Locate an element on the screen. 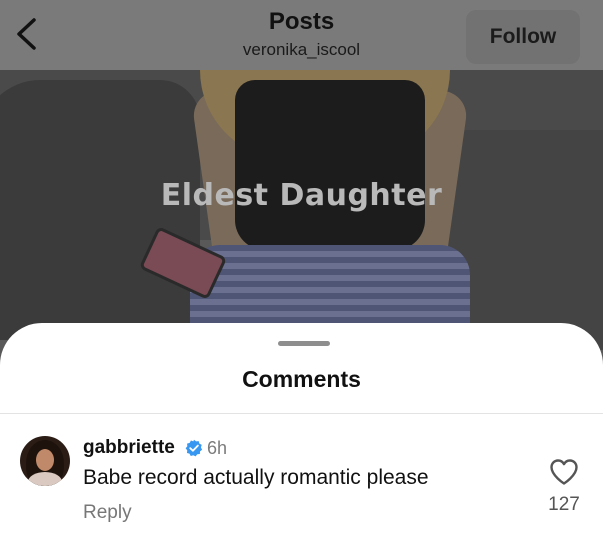 The width and height of the screenshot is (603, 549). like-button is located at coordinates (564, 472).